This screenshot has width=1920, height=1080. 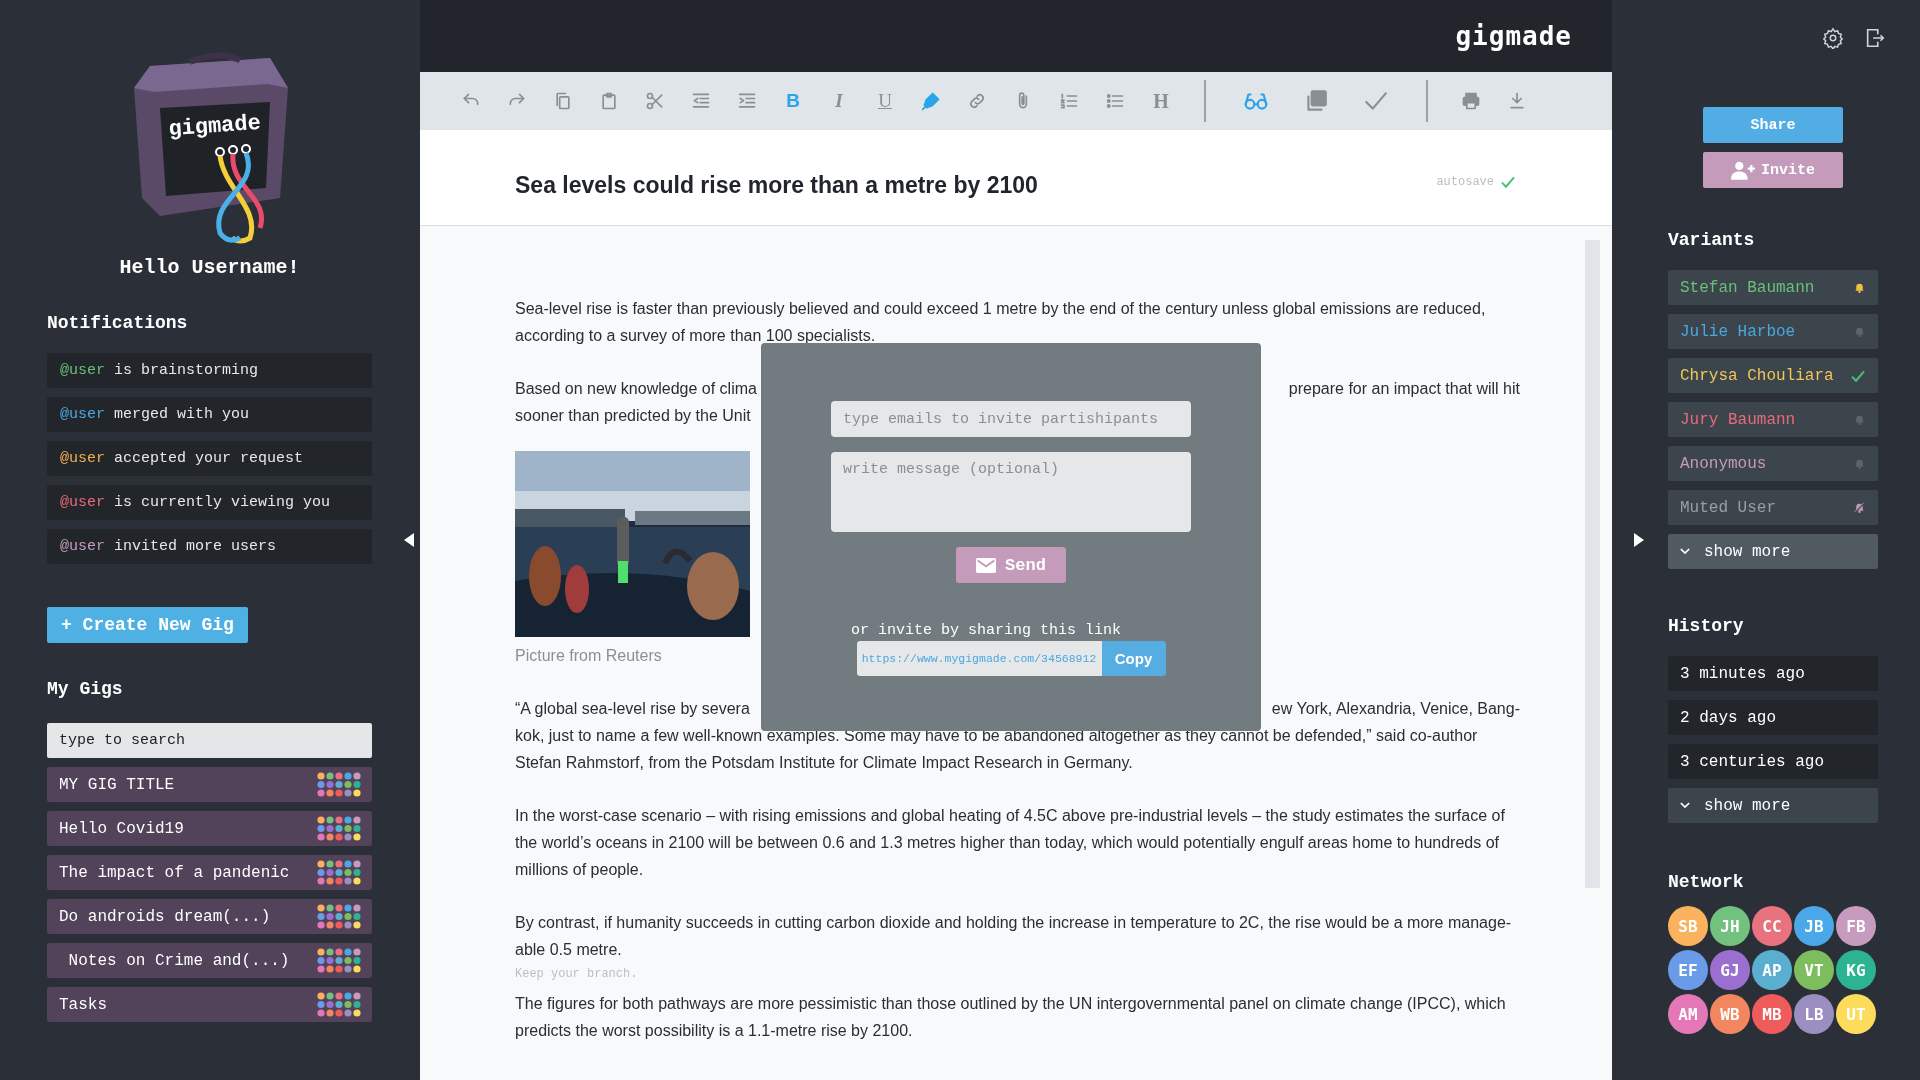 What do you see at coordinates (209, 740) in the screenshot?
I see `search-field: type to search` at bounding box center [209, 740].